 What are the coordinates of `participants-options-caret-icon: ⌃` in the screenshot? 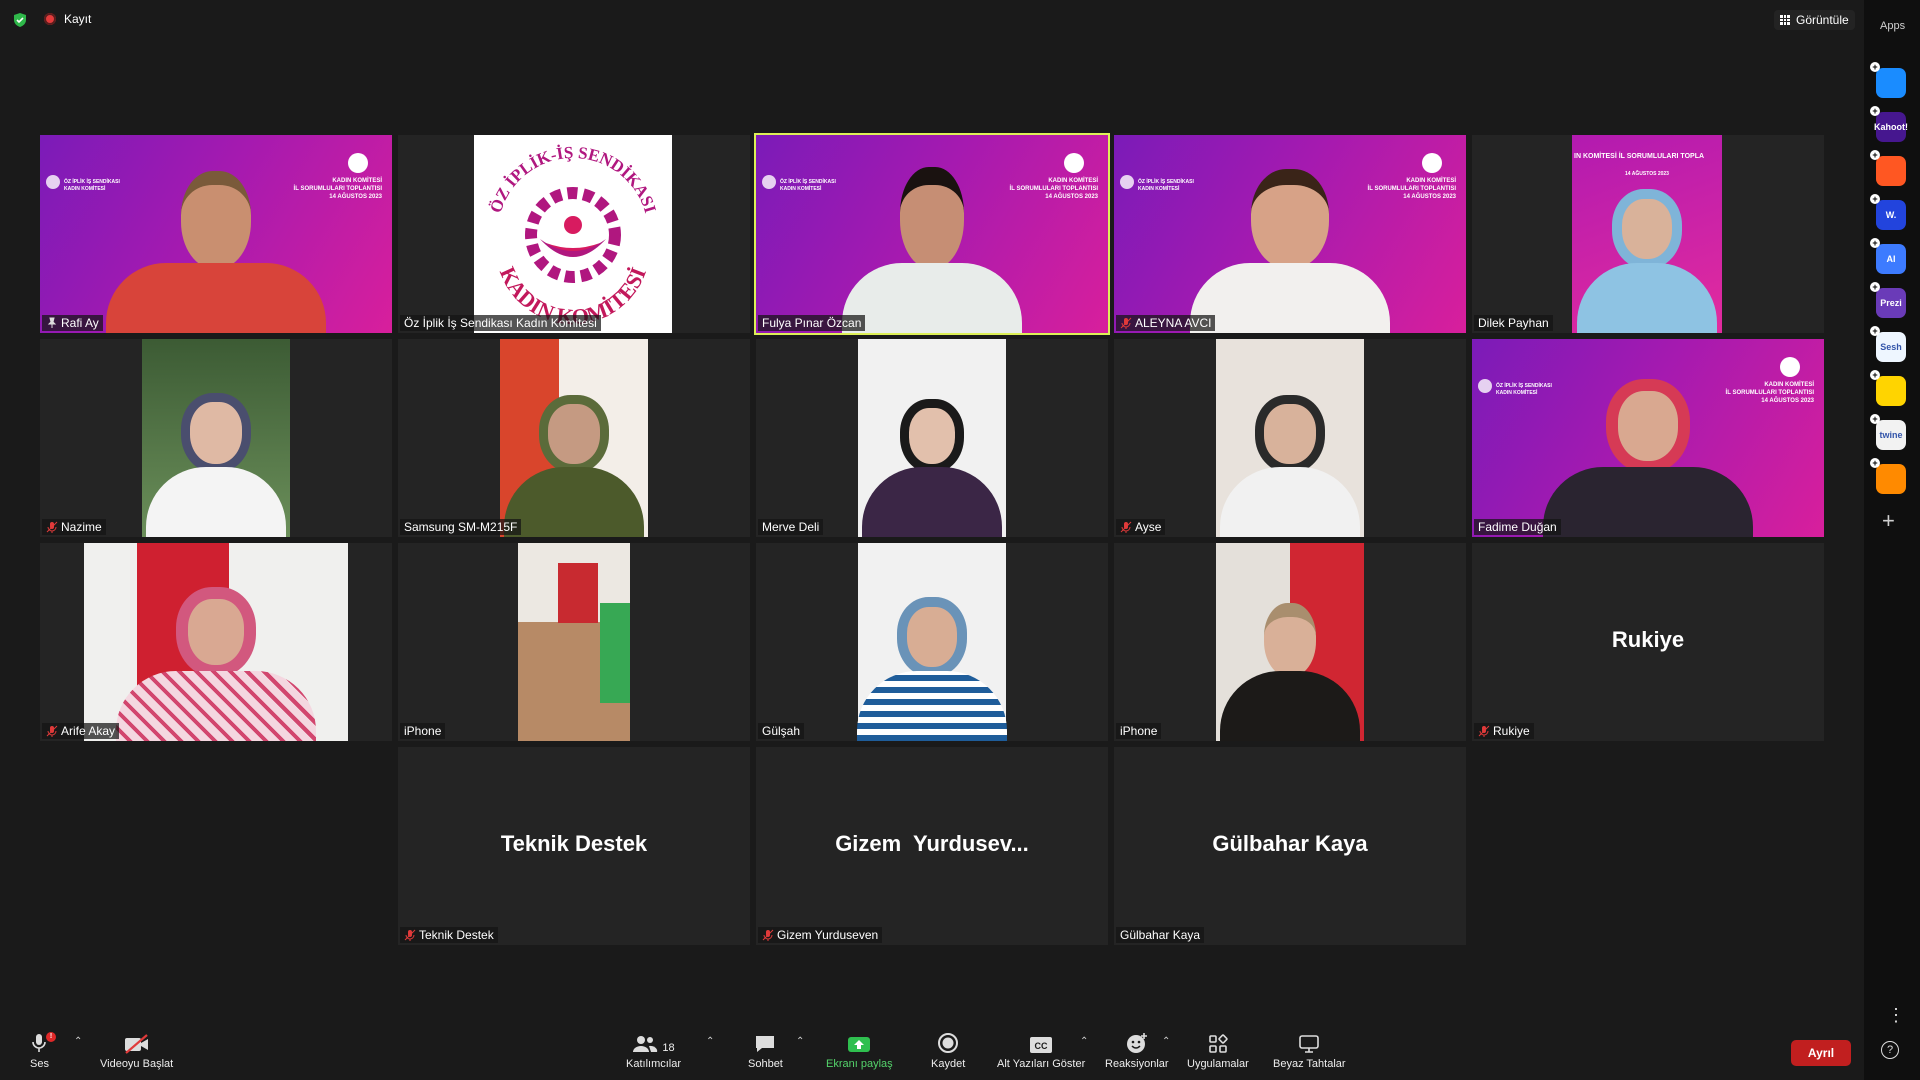 It's located at (710, 1041).